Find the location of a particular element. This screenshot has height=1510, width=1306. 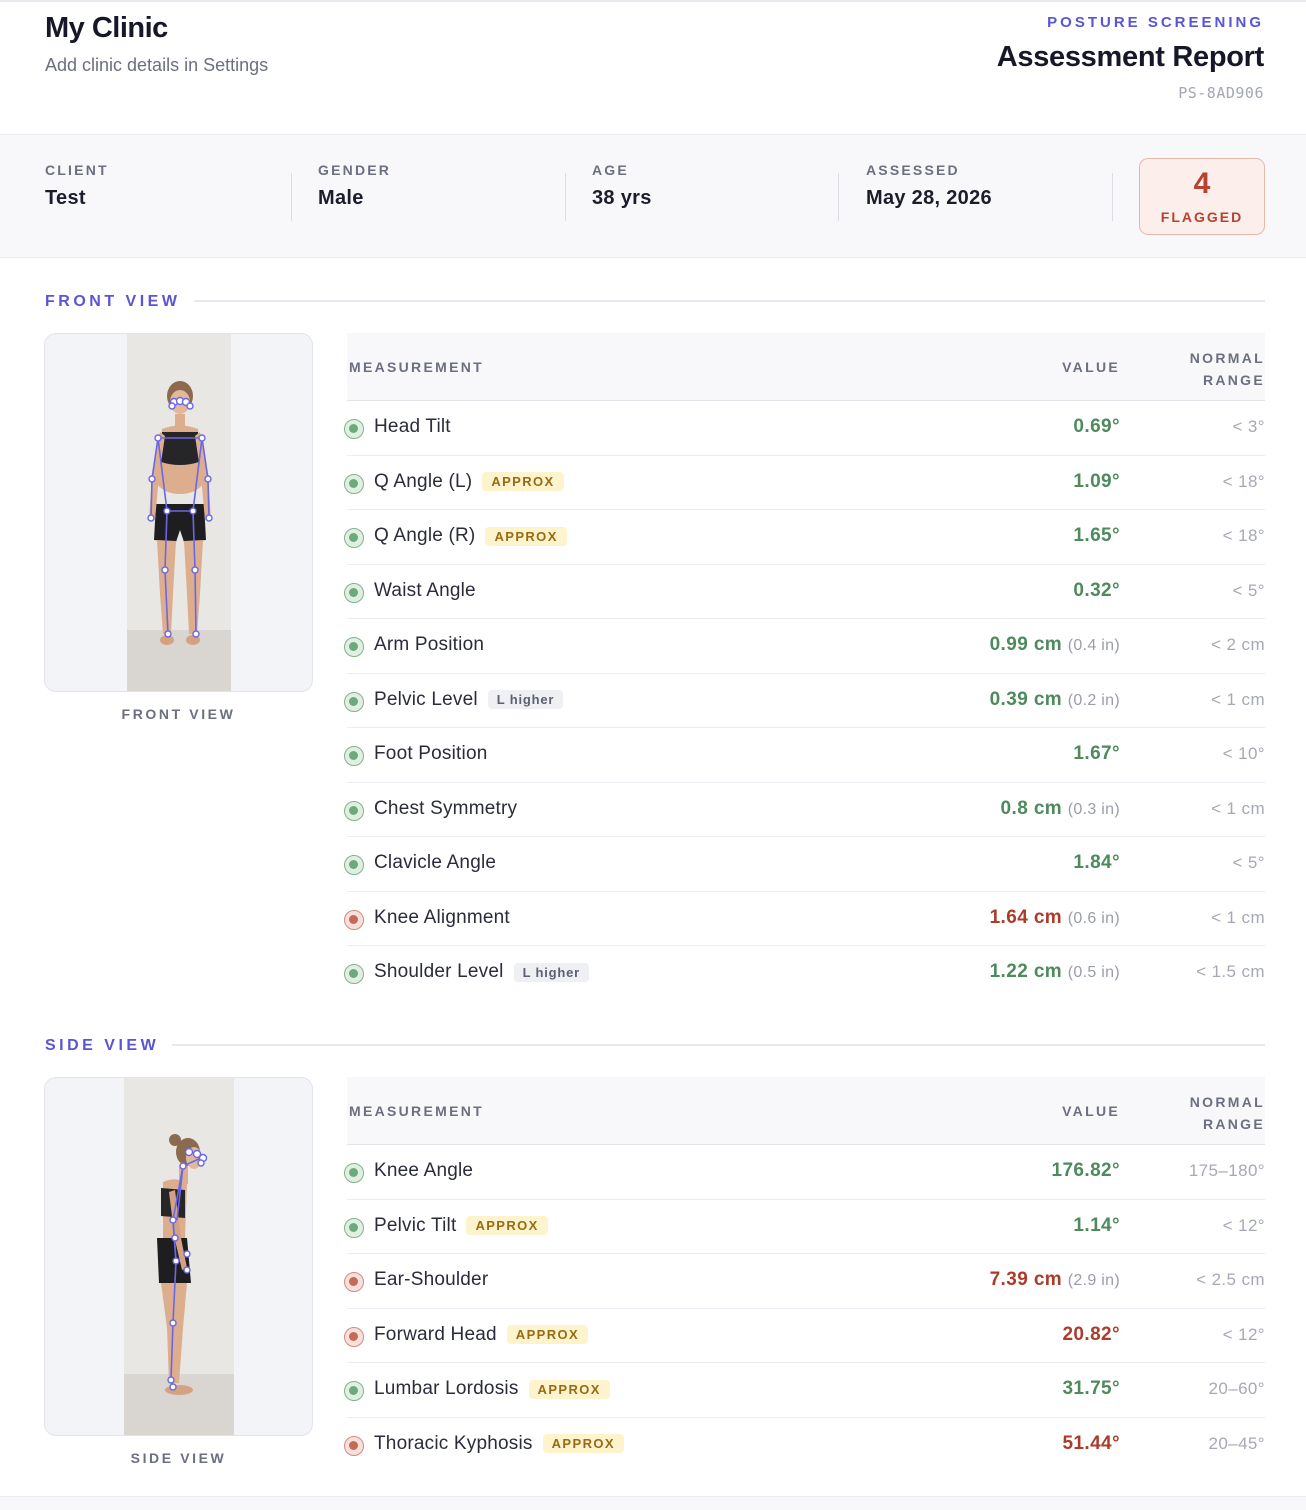

measurement-name: Lumbar Lordosis is located at coordinates (446, 1388).